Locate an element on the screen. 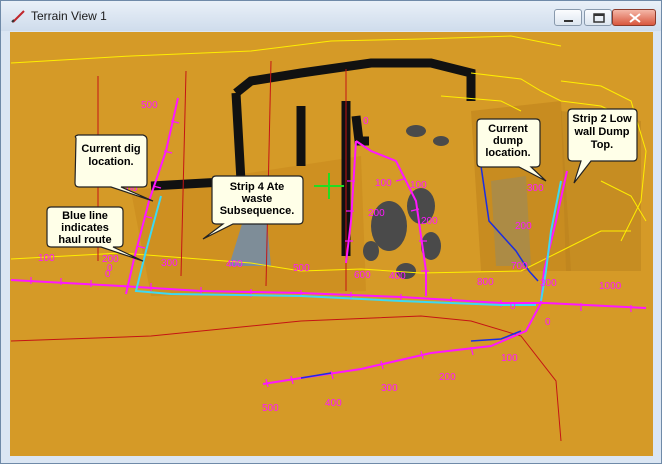 The width and height of the screenshot is (664, 466). callout-dig-line1: Current dig is located at coordinates (110, 149).